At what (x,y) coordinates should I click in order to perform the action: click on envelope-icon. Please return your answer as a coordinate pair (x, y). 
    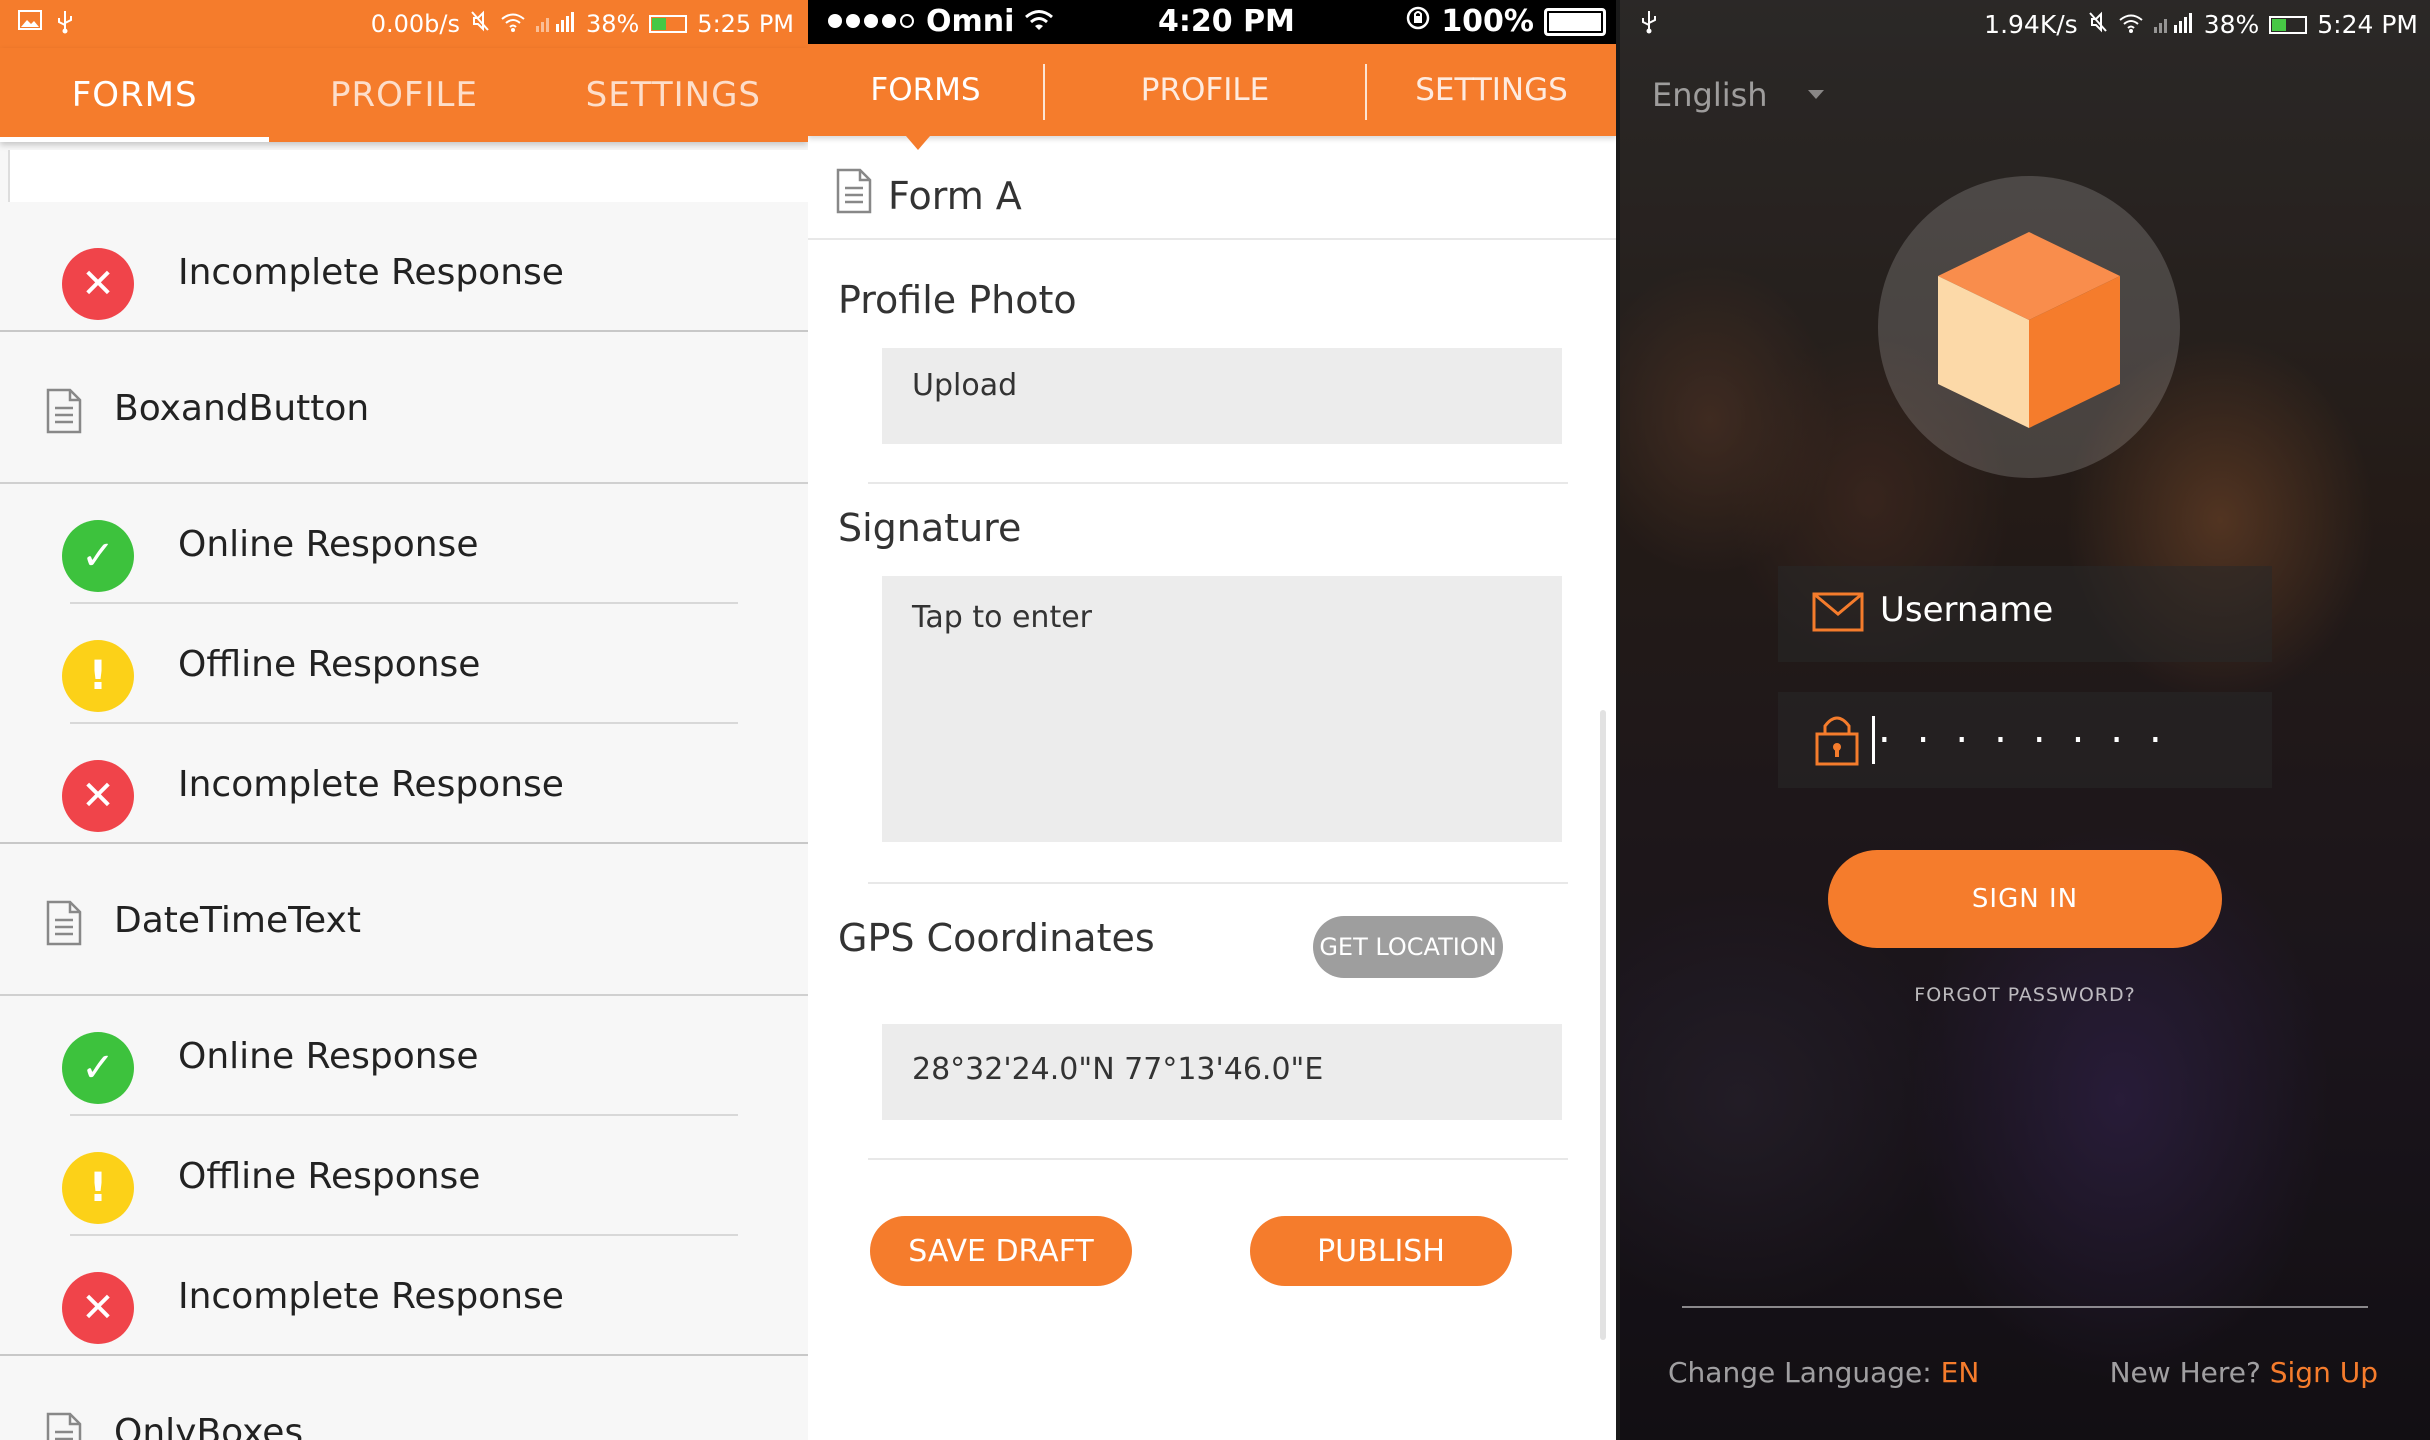
    Looking at the image, I should click on (1838, 614).